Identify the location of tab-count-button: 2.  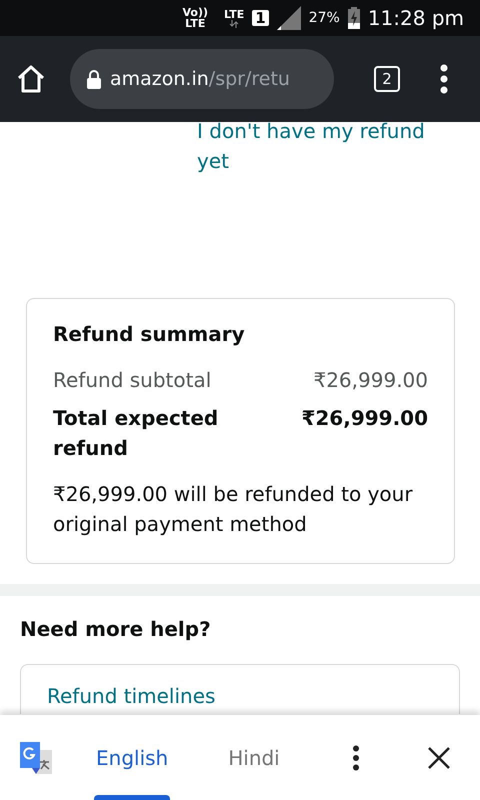
(387, 79).